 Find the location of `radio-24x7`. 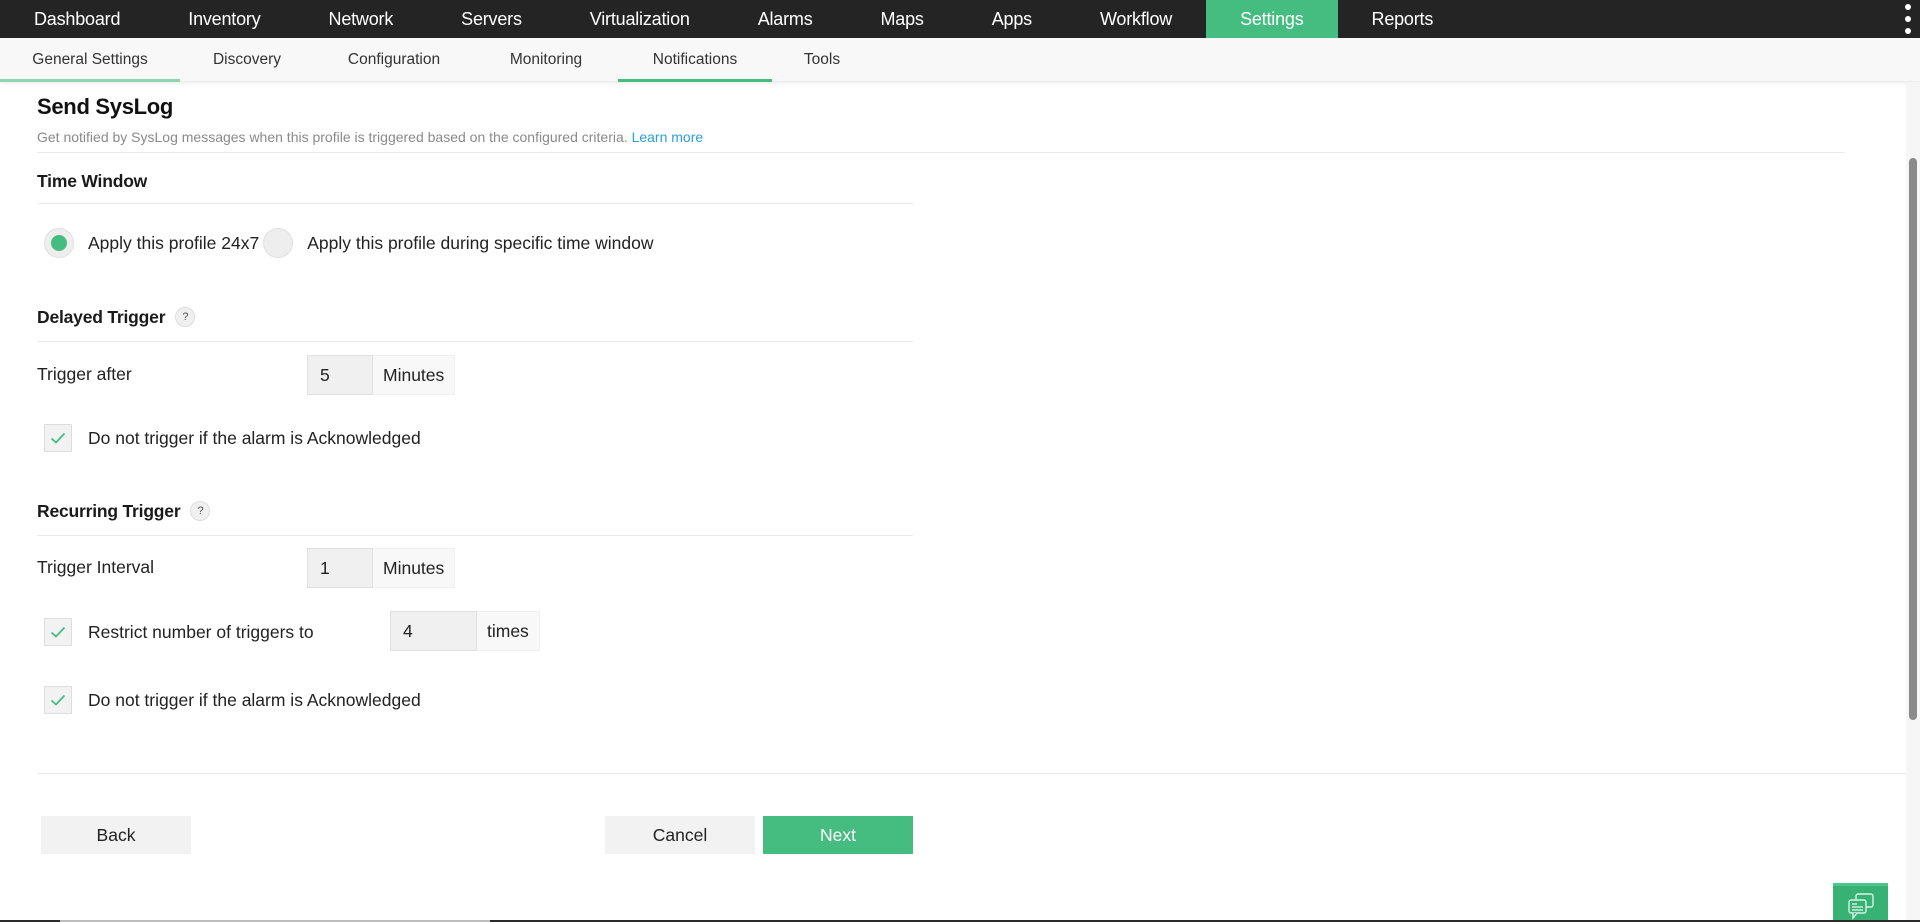

radio-24x7 is located at coordinates (59, 243).